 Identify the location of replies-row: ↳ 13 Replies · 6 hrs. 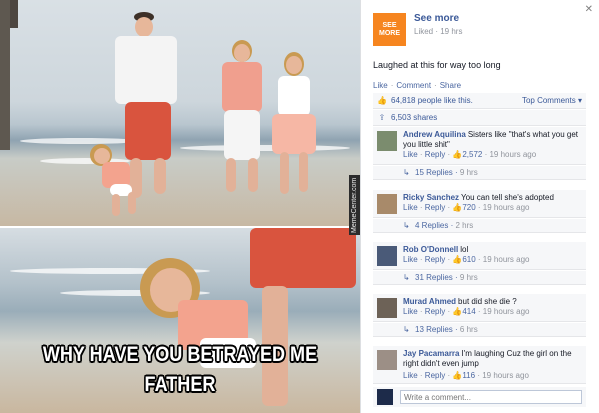
(479, 330).